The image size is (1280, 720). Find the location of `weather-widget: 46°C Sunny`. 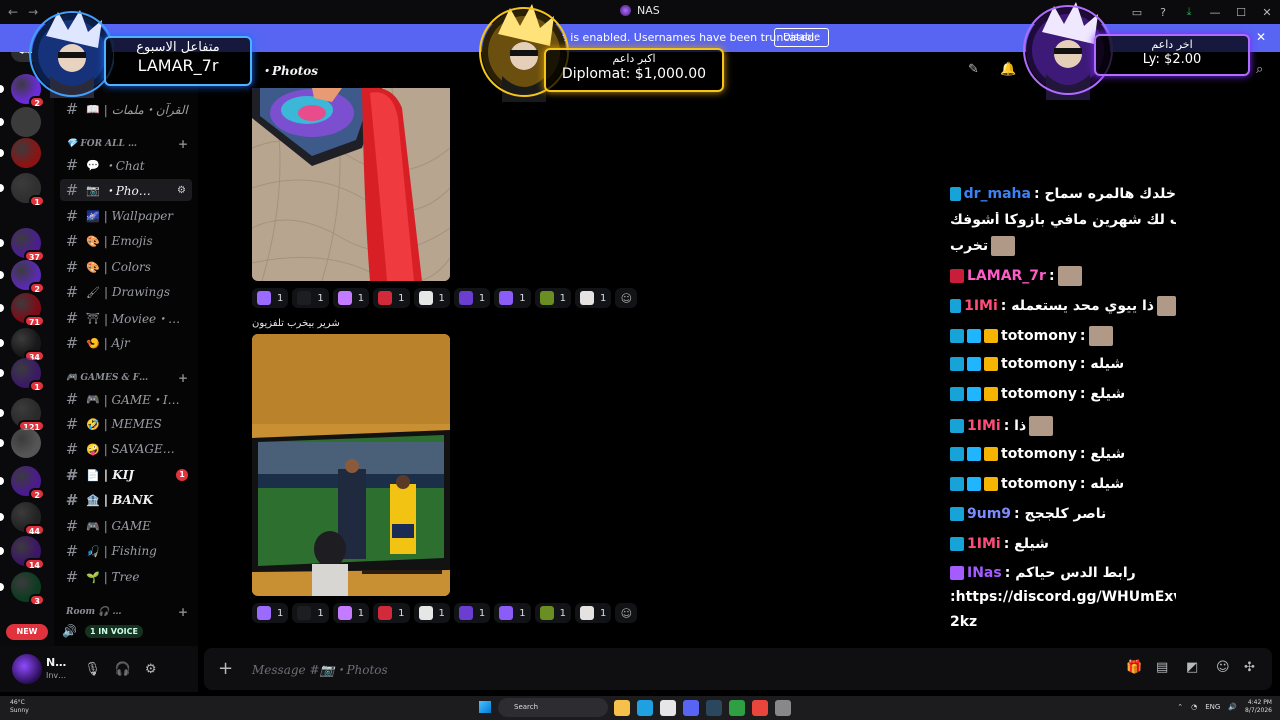

weather-widget: 46°C Sunny is located at coordinates (19, 707).